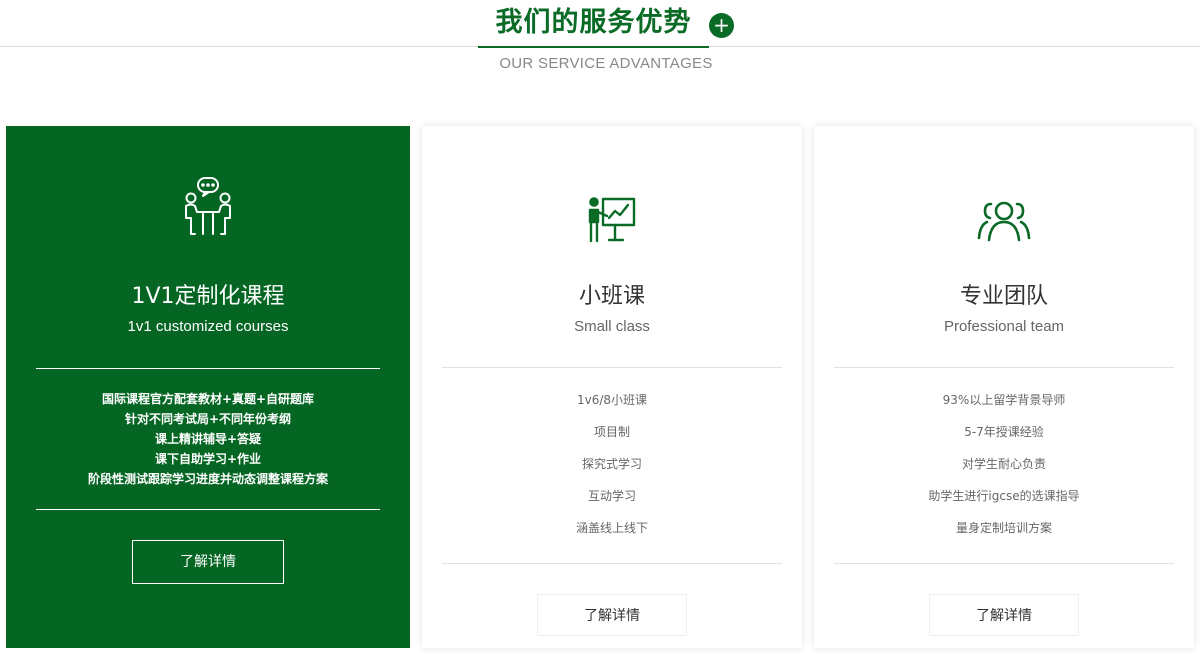 The image size is (1200, 654). I want to click on team-group-icon, so click(1004, 221).